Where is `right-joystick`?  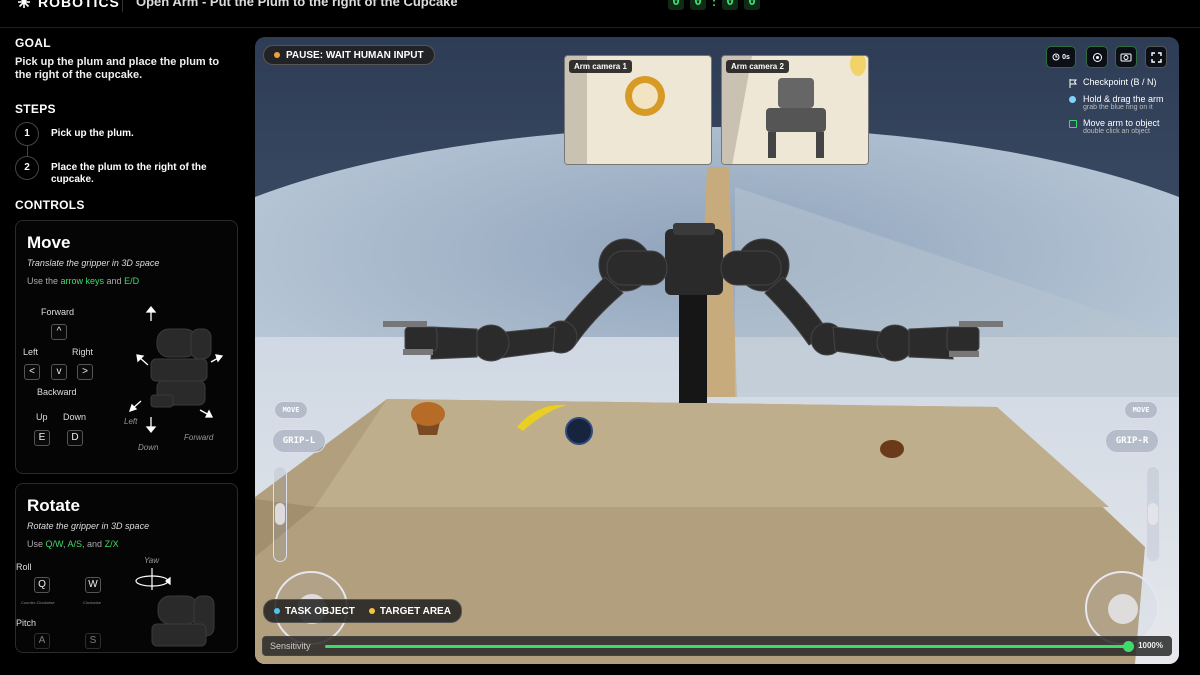 right-joystick is located at coordinates (1122, 608).